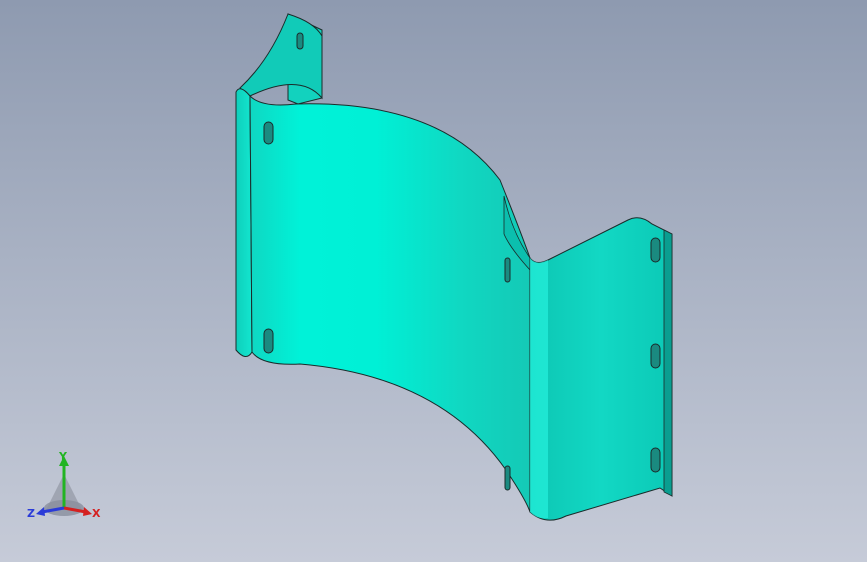  Describe the element at coordinates (31, 513) in the screenshot. I see `triad-z-label: Z` at that location.